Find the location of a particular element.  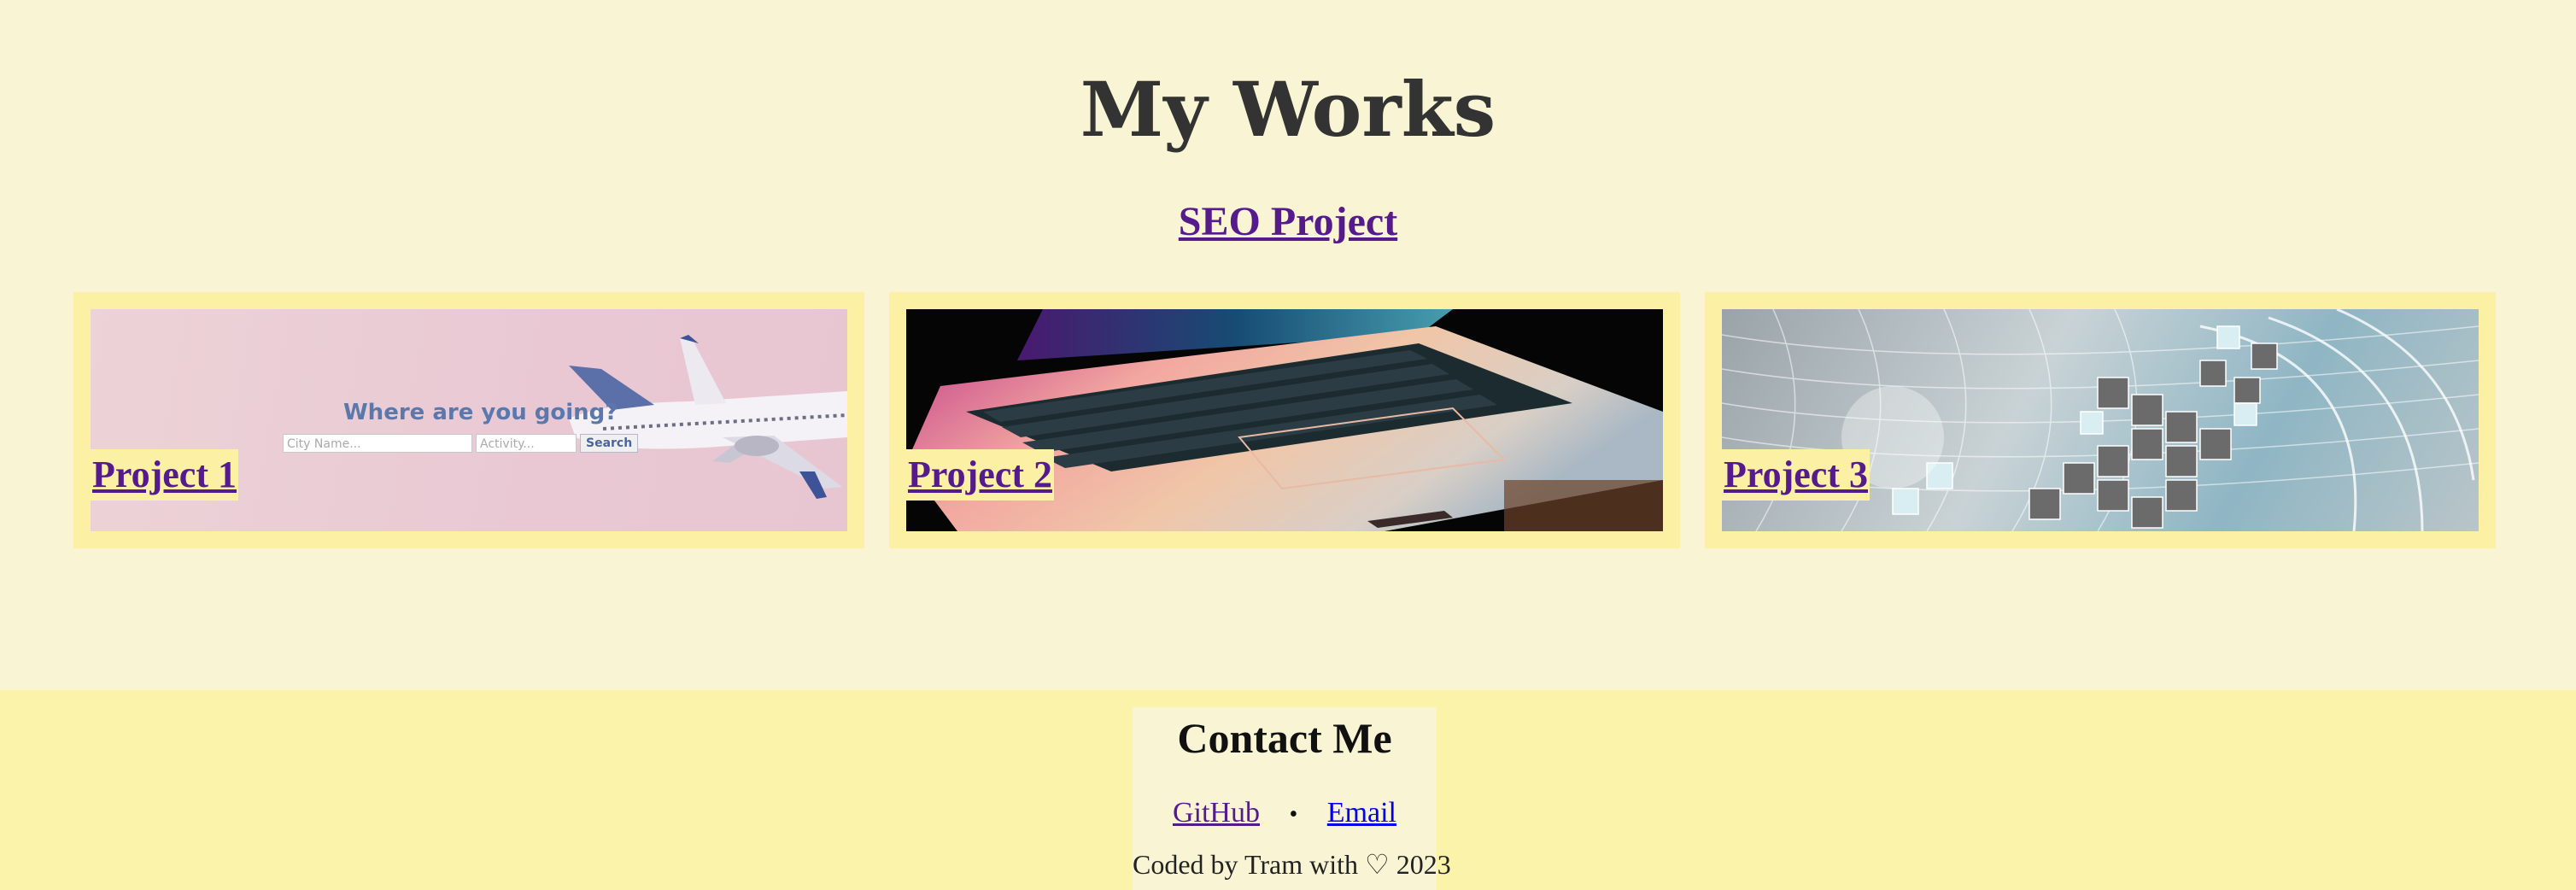

seo-project-link: SEO Project is located at coordinates (1288, 221).